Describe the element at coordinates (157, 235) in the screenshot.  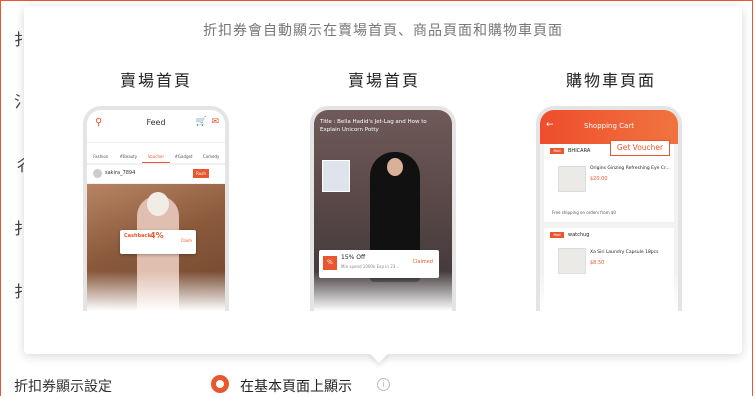
I see `voucher-value: 4%` at that location.